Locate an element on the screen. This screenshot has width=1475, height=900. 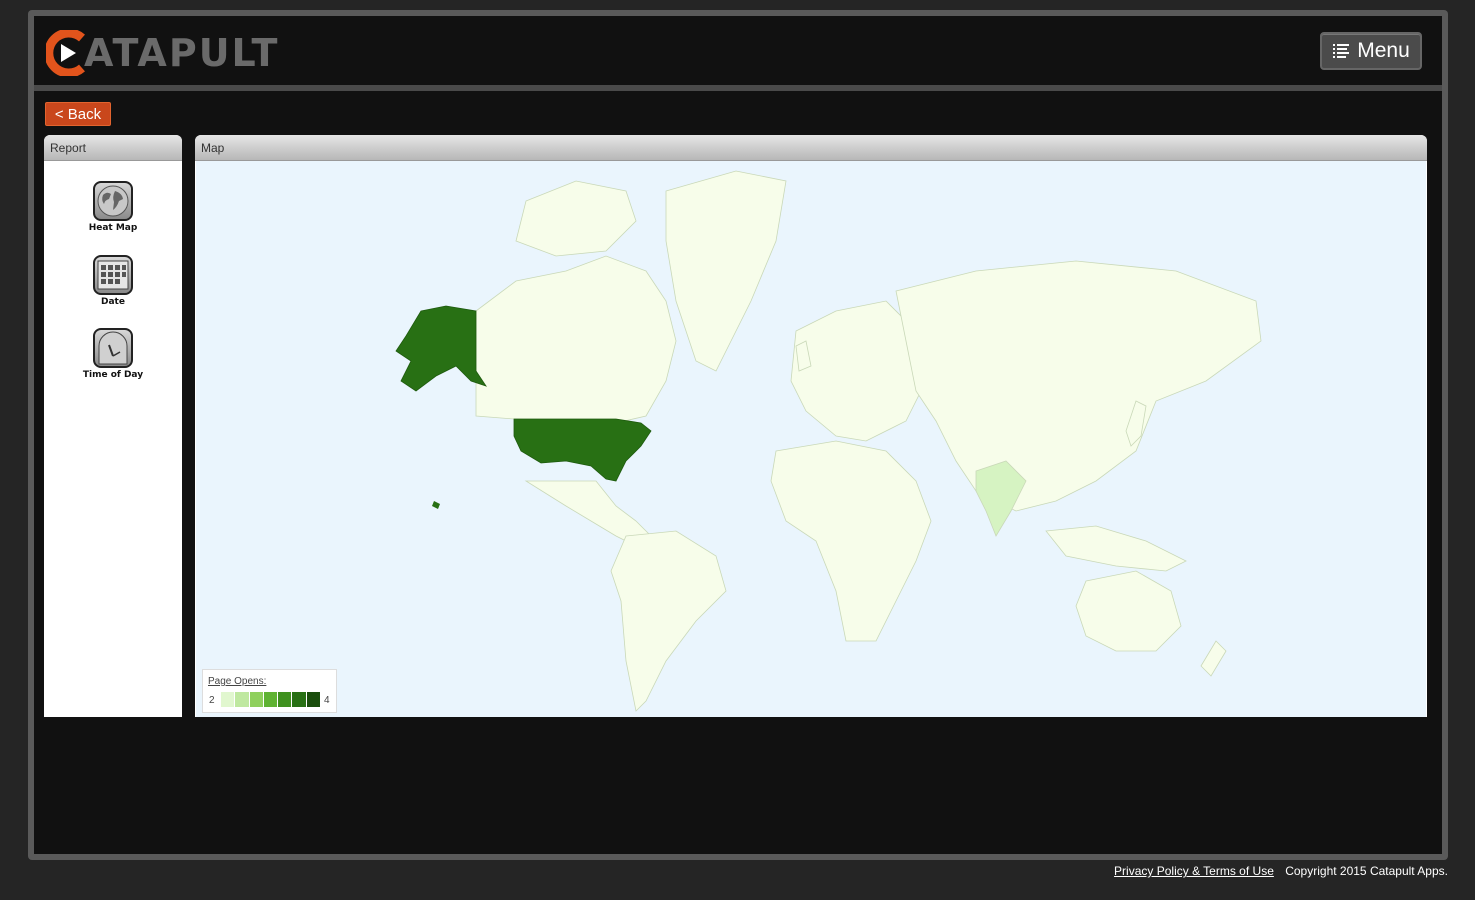
map-australia is located at coordinates (1128, 611).